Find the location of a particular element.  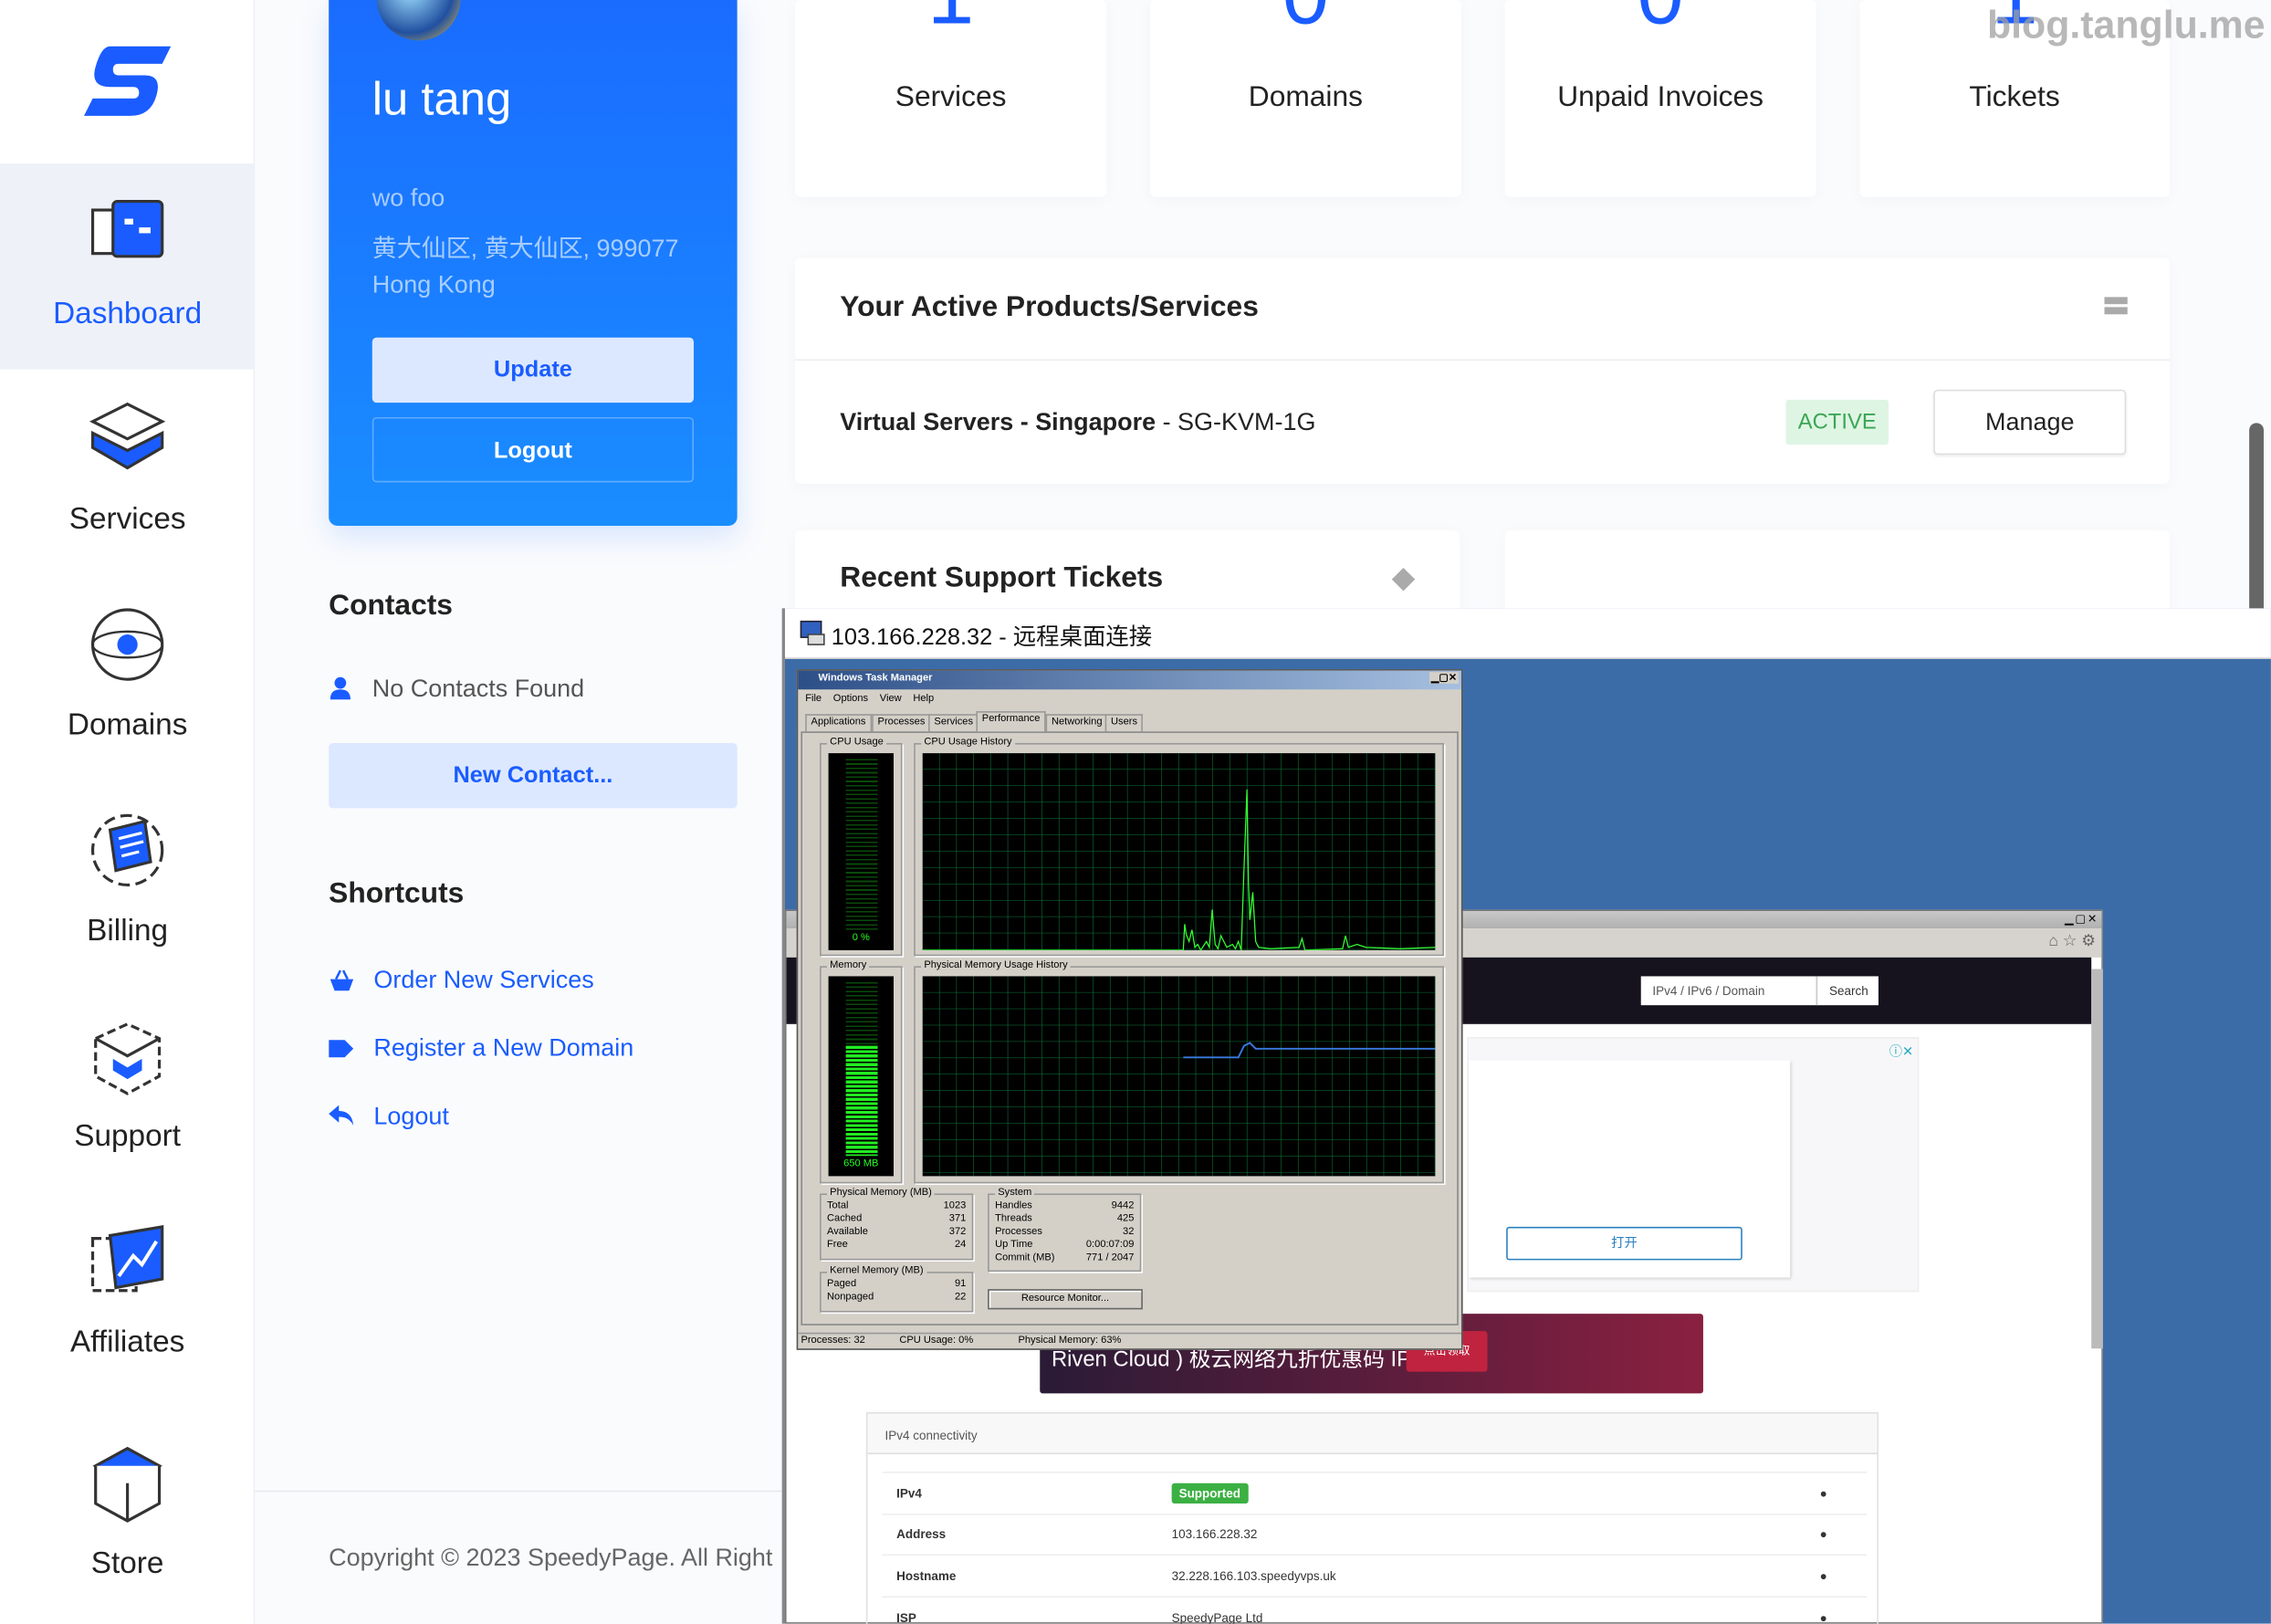

contacts-heading: Contacts is located at coordinates (391, 605).